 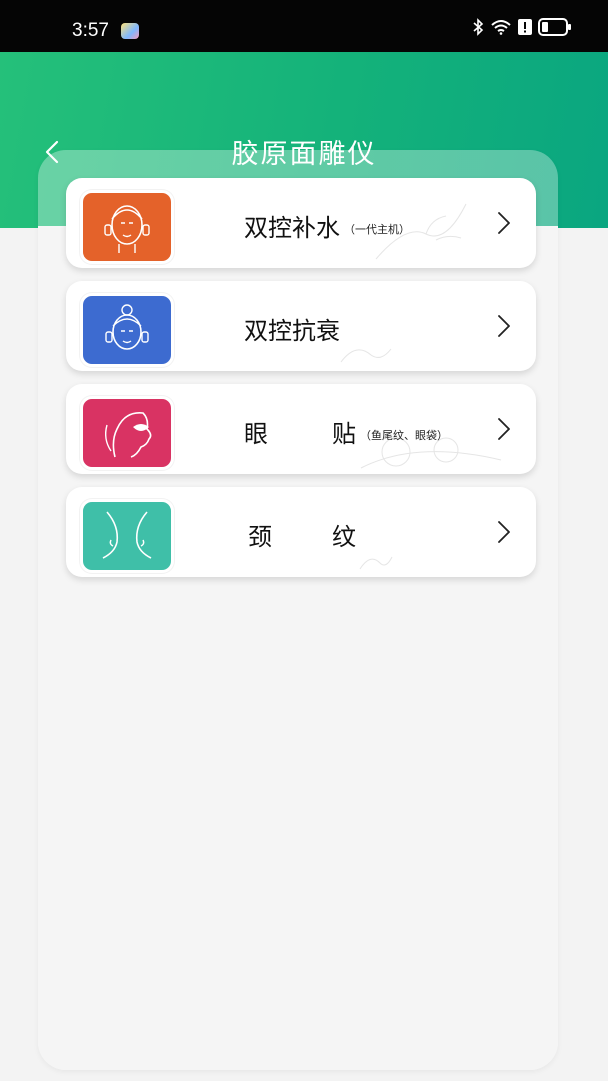 What do you see at coordinates (90, 30) in the screenshot?
I see `status-time: 3:57` at bounding box center [90, 30].